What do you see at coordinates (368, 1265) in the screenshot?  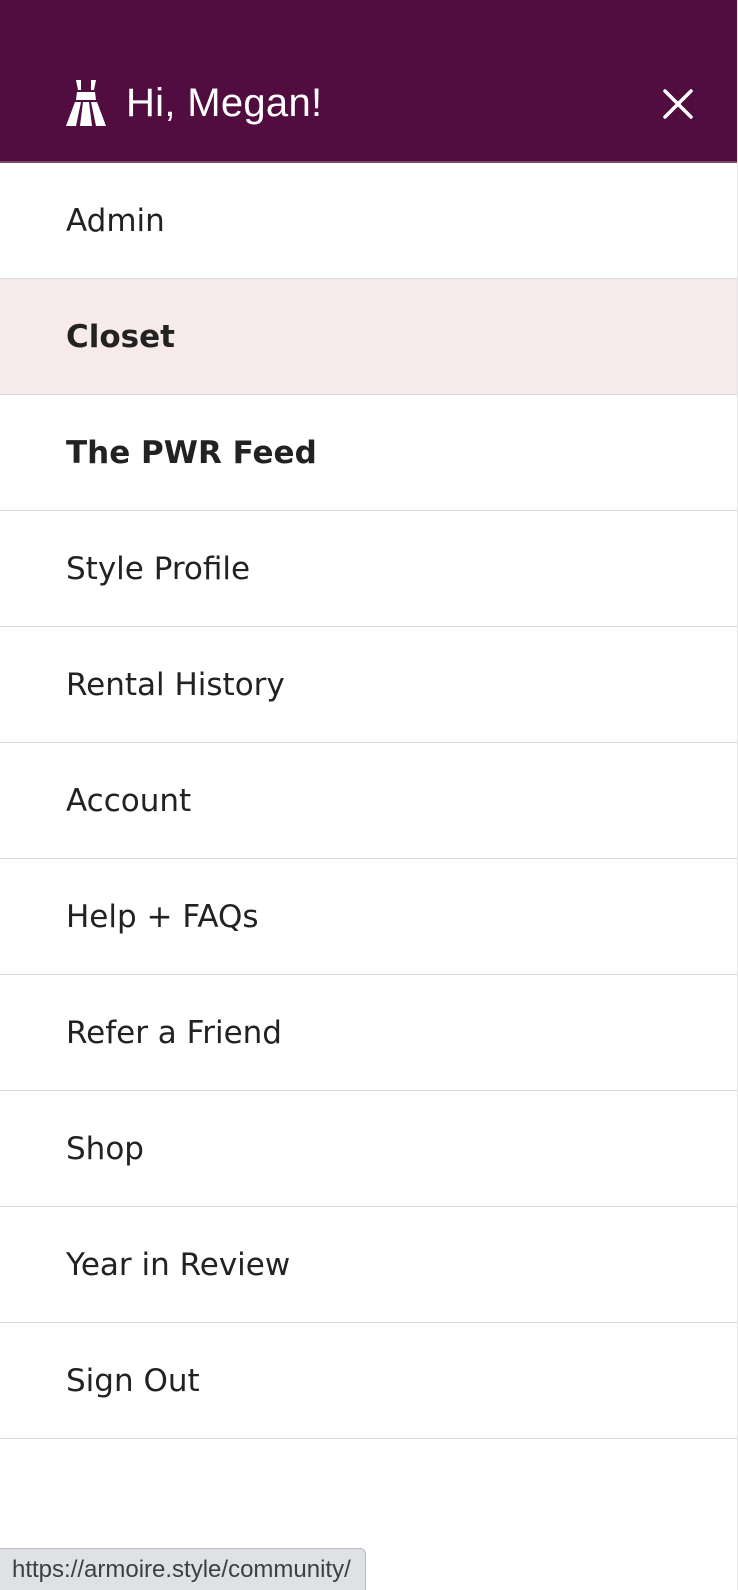 I see `menu-item-year-in-review: Year in Review` at bounding box center [368, 1265].